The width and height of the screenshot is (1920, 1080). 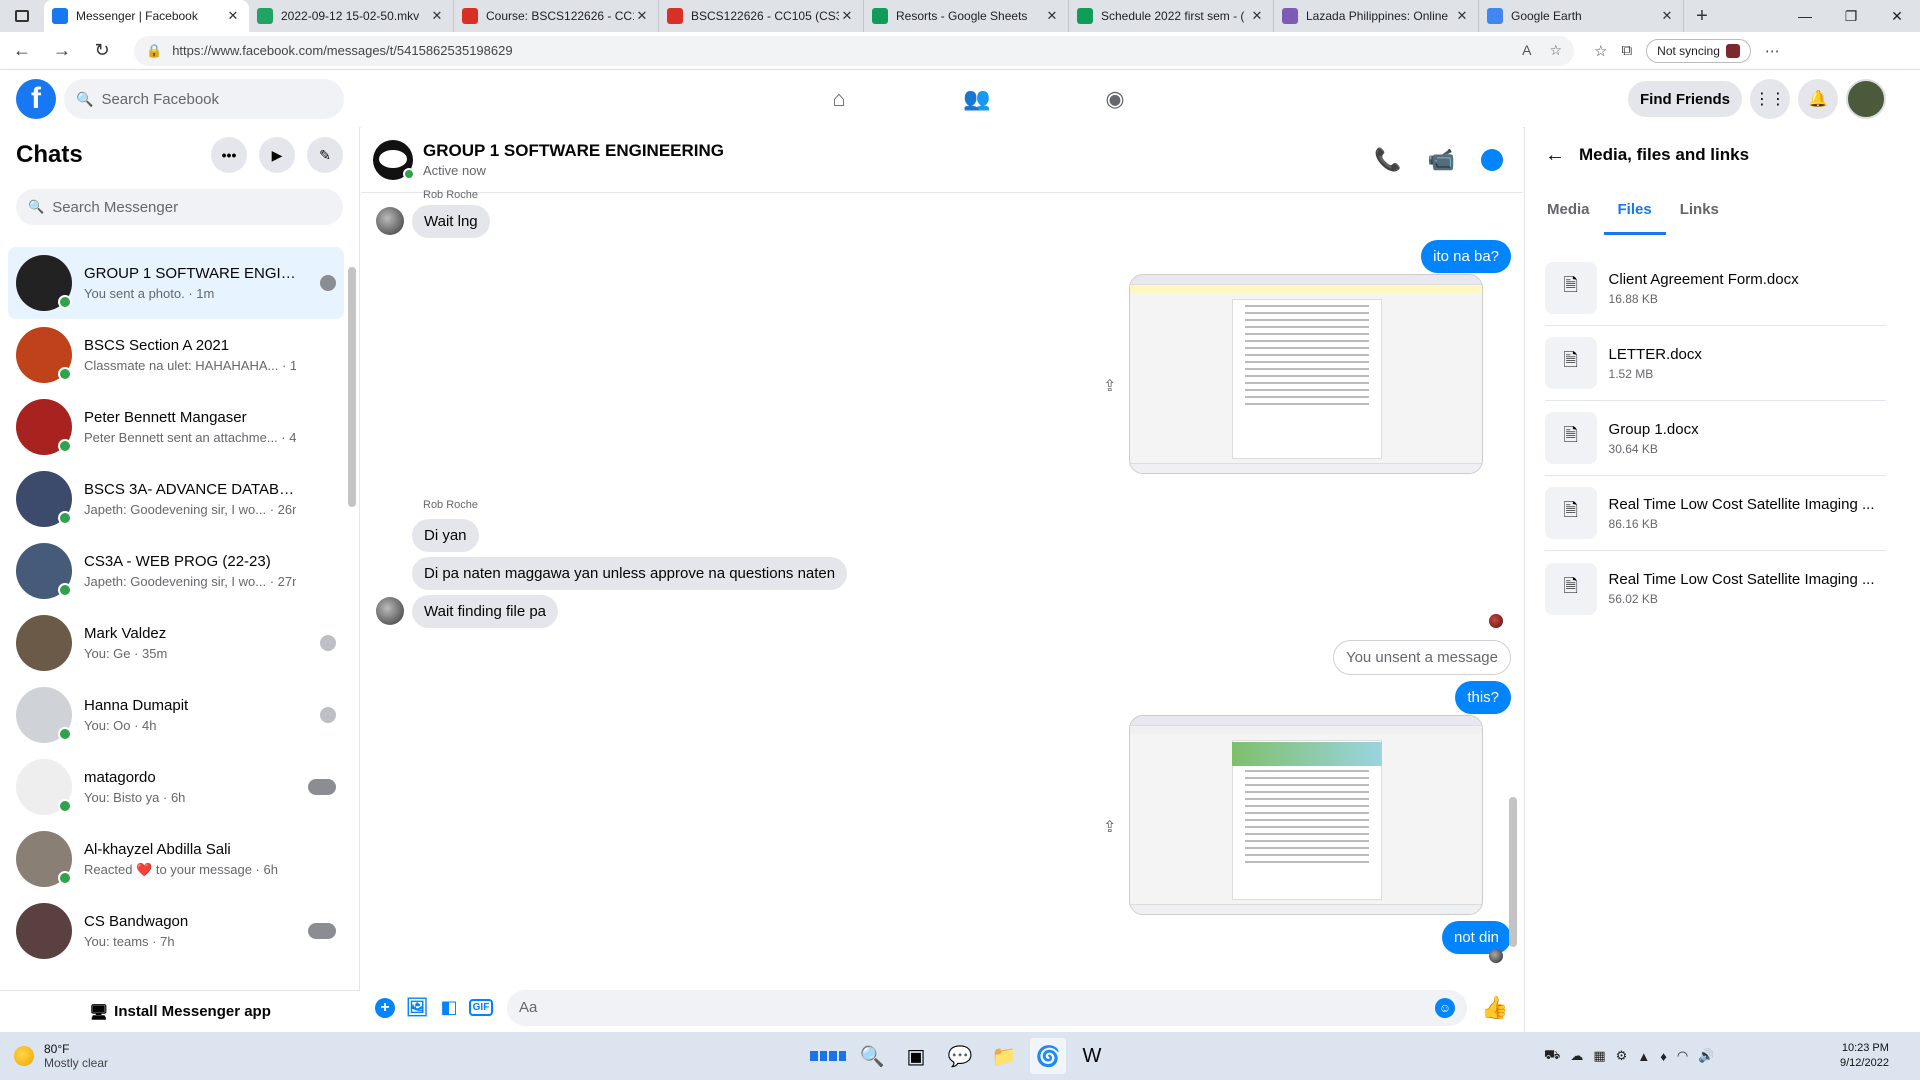 What do you see at coordinates (1897, 16) in the screenshot?
I see `close-window-button: ✕` at bounding box center [1897, 16].